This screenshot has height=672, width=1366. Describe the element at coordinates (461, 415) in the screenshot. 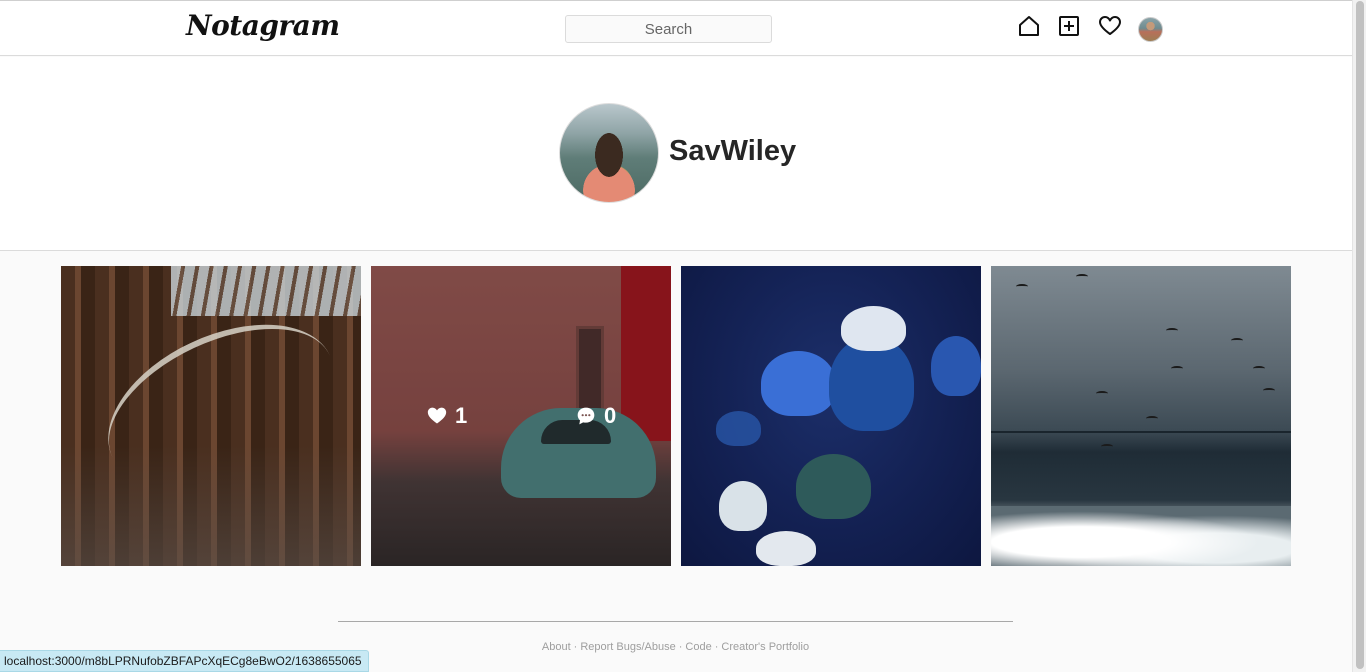

I see `likes-count: 1` at that location.